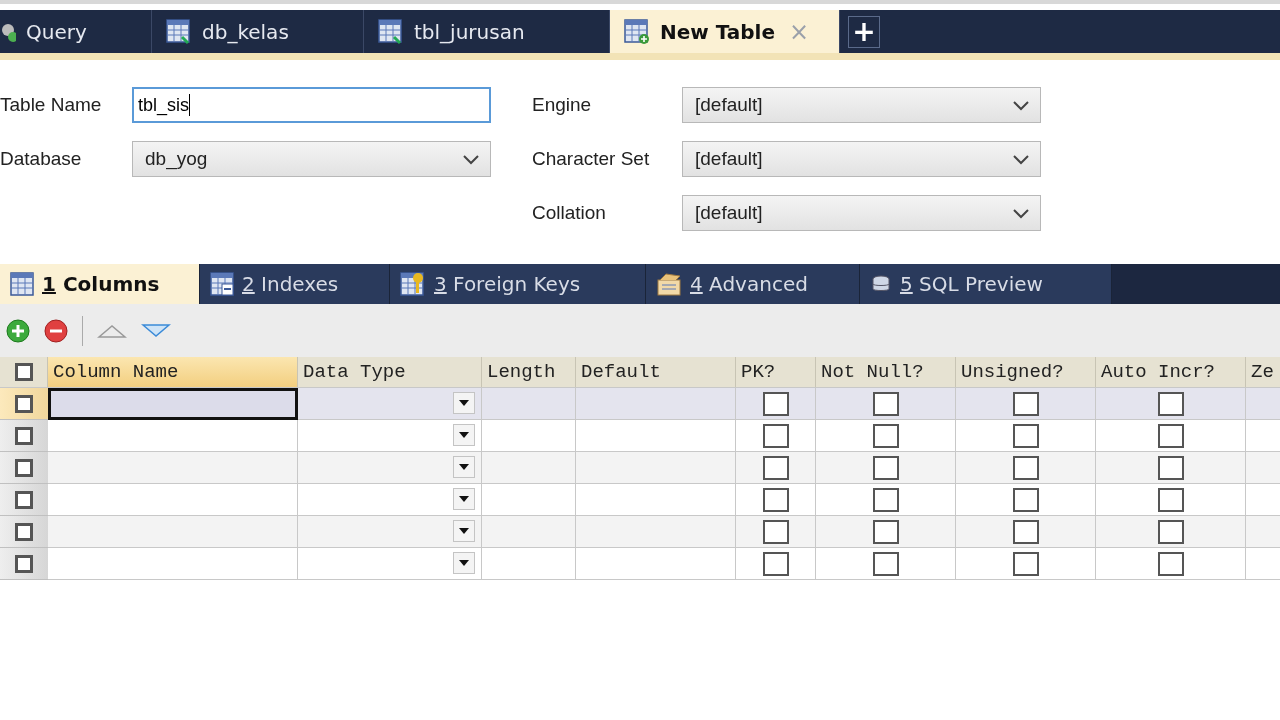  I want to click on triangle-down-icon, so click(156, 330).